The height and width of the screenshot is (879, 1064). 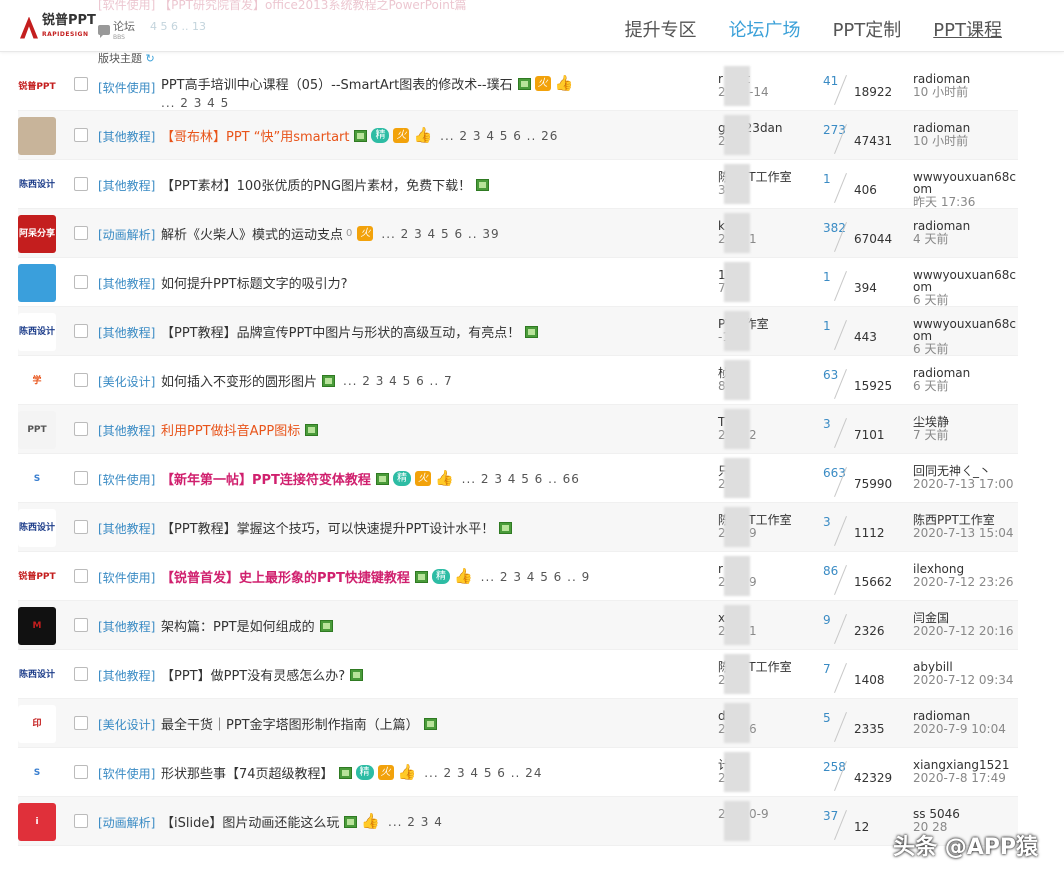 I want to click on last-post: radioman 10 小时前, so click(x=968, y=85).